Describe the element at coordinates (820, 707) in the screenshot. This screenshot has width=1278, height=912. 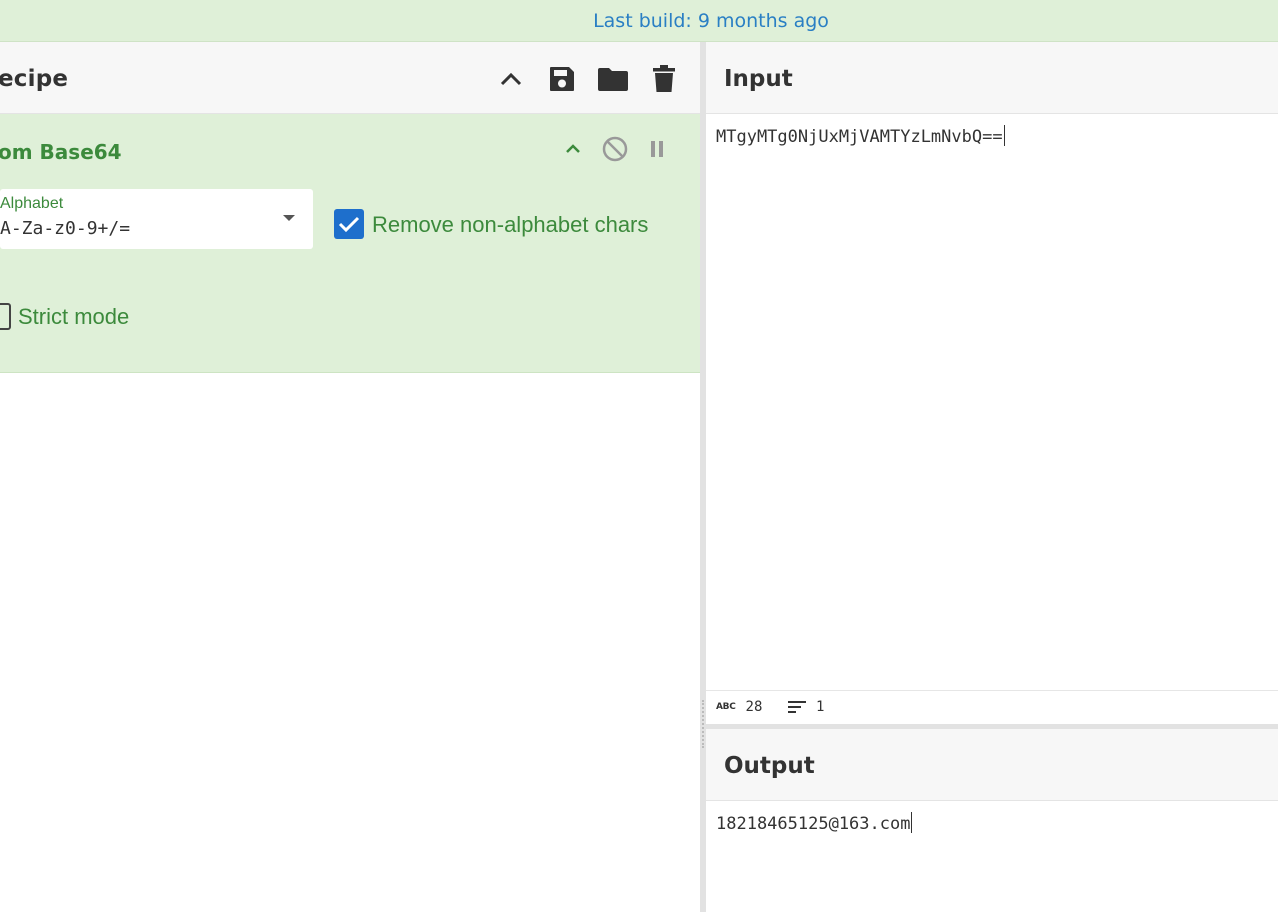
I see `line-count-value: 1` at that location.